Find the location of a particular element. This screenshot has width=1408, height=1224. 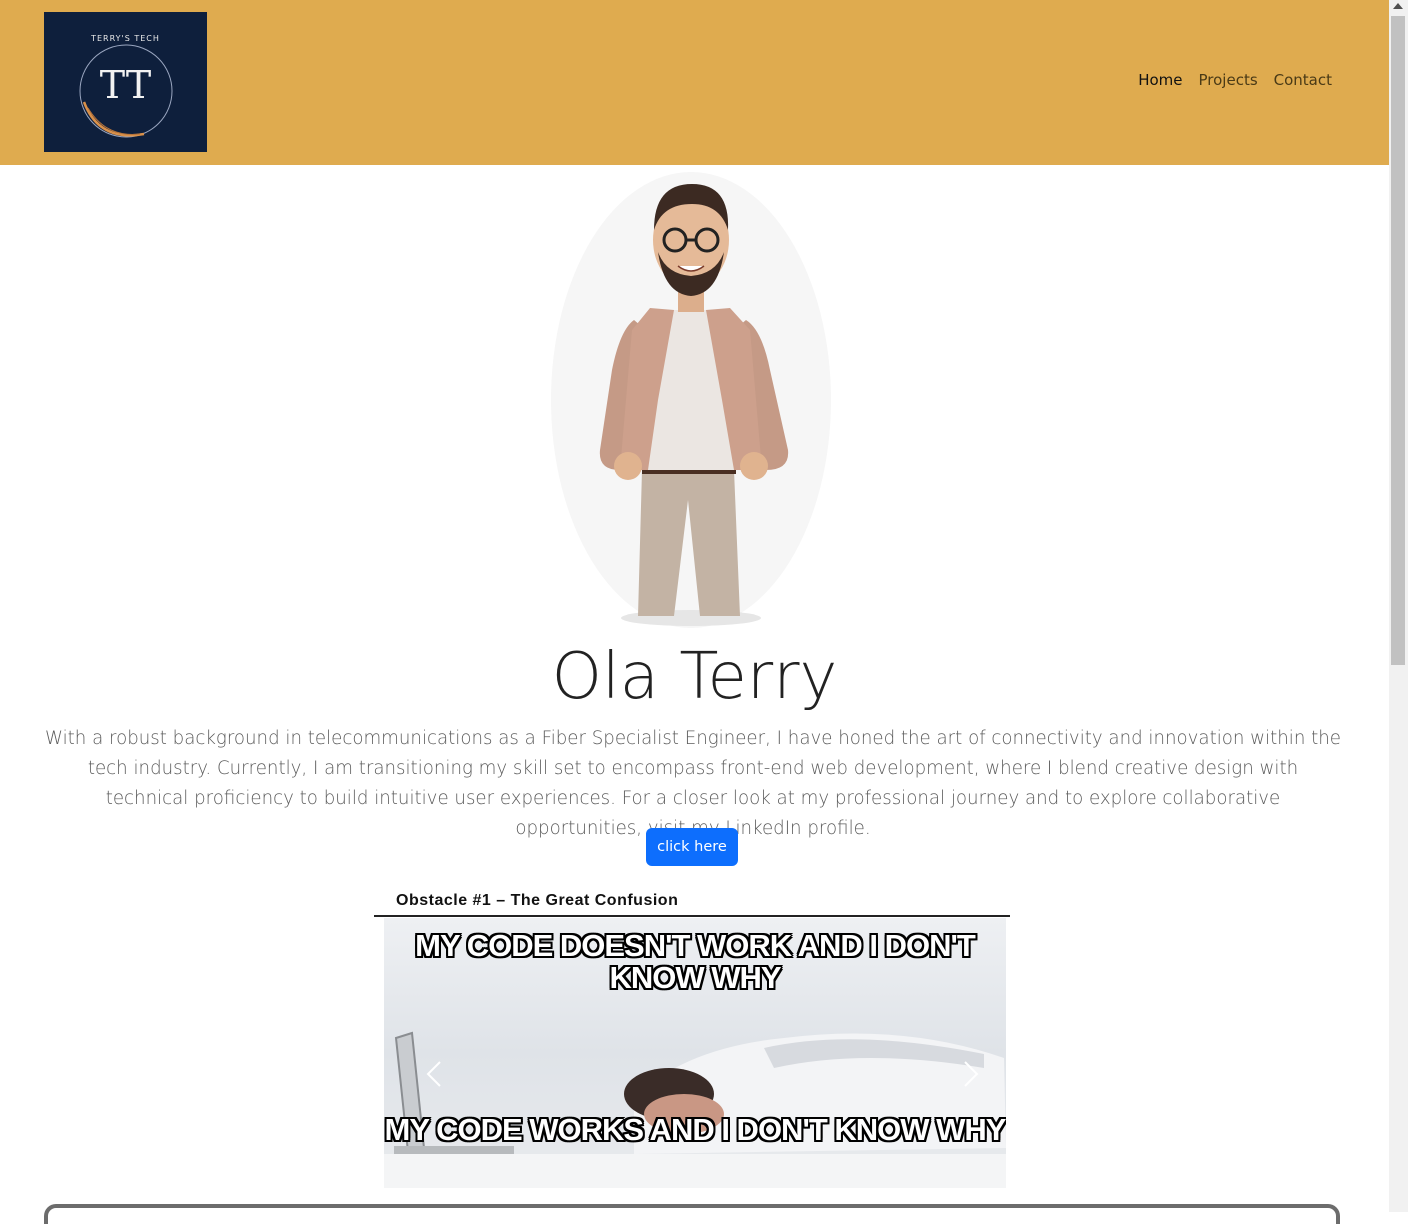

nav-contact-link: Contact is located at coordinates (1303, 80).